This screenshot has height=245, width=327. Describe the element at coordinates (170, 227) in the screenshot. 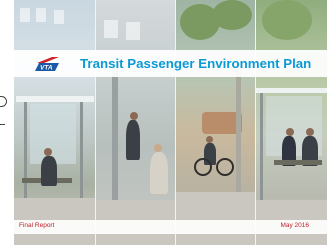

I see `footer-band: Final Report May 2016` at that location.